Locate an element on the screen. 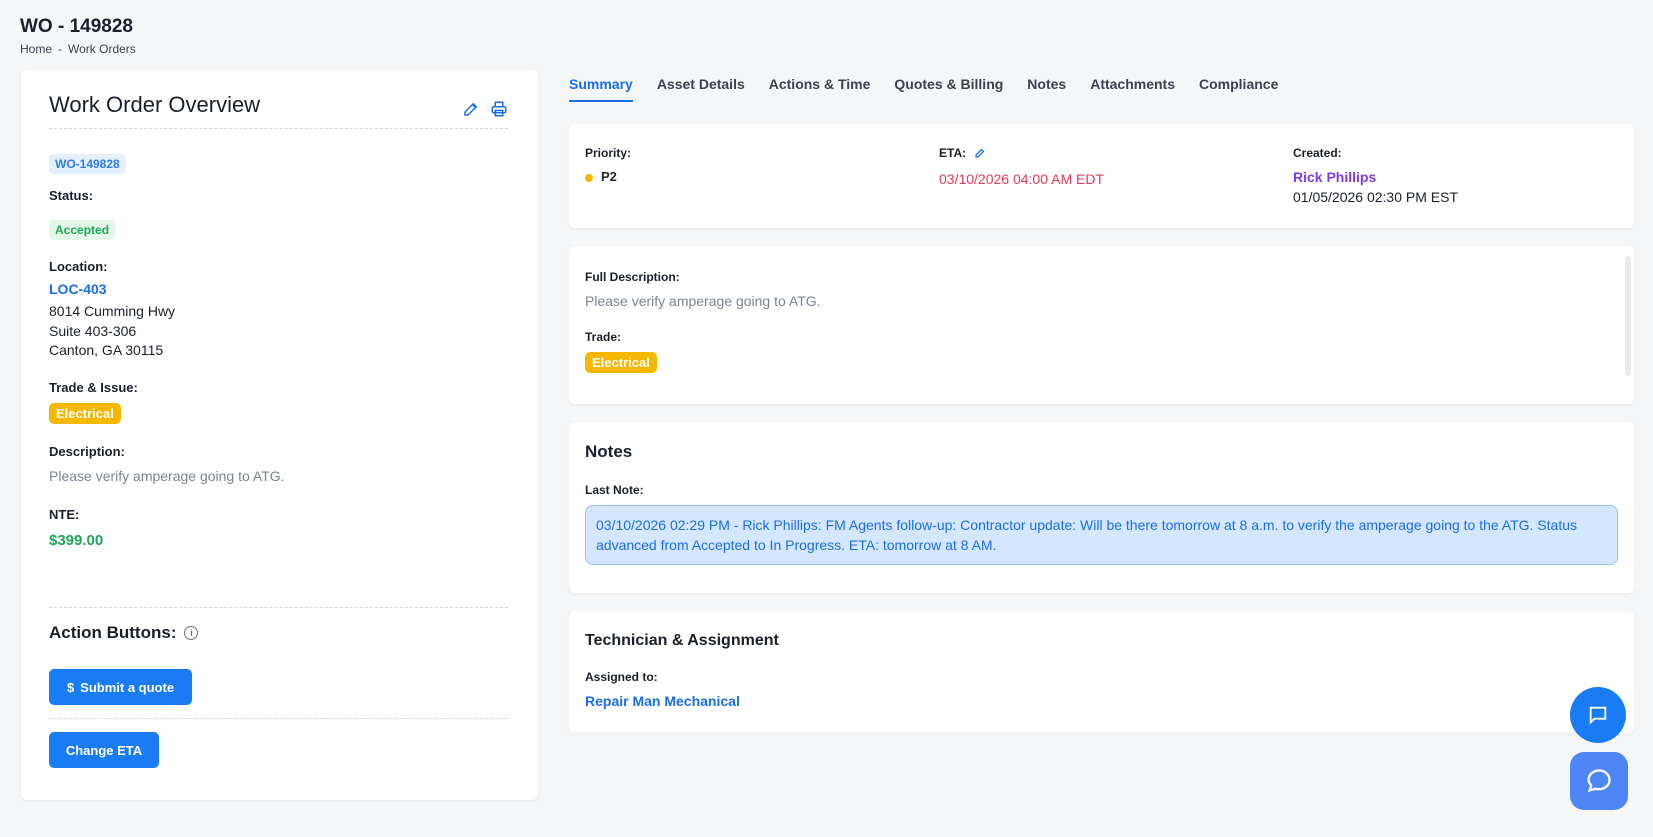  address-line-2: Suite 403-306 is located at coordinates (93, 331).